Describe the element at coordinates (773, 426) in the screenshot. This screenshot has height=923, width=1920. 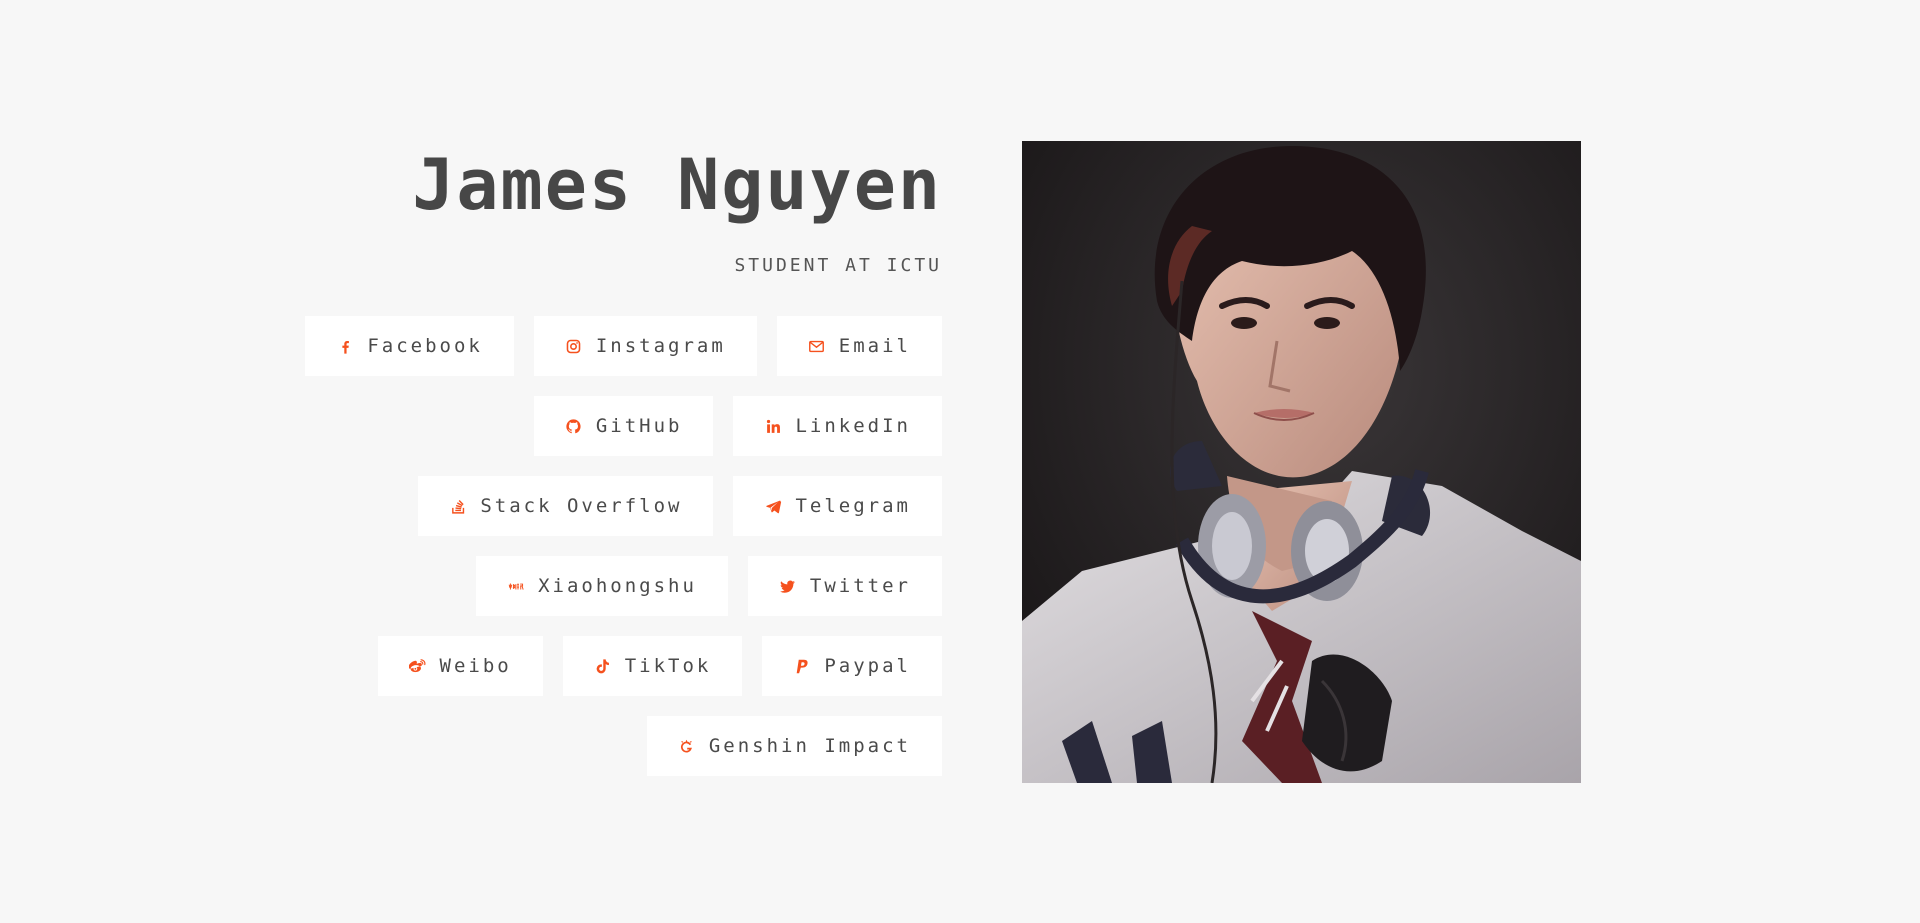
I see `linkedin-icon` at that location.